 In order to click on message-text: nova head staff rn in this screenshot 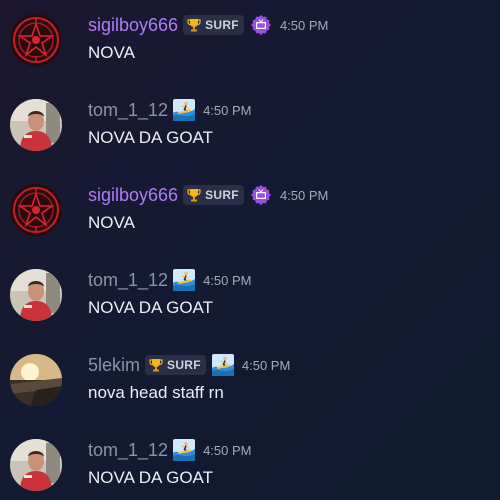, I will do `click(156, 392)`.